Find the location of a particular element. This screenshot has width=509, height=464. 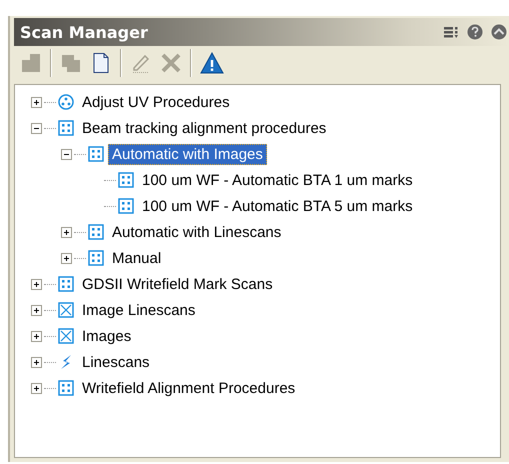

tree-item: Adjust UV Procedures is located at coordinates (156, 102).